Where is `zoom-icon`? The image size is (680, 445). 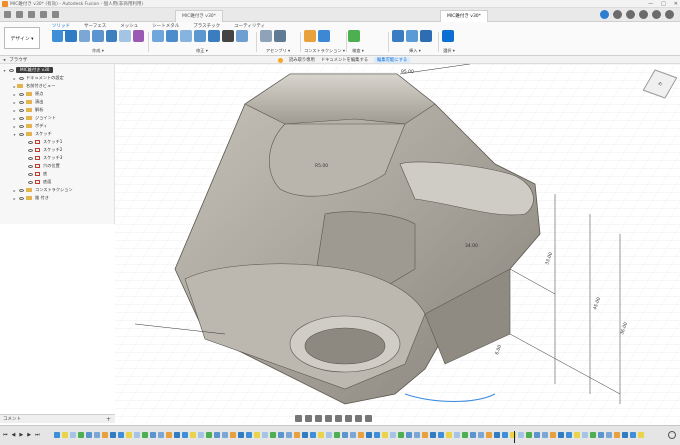 zoom-icon is located at coordinates (328, 418).